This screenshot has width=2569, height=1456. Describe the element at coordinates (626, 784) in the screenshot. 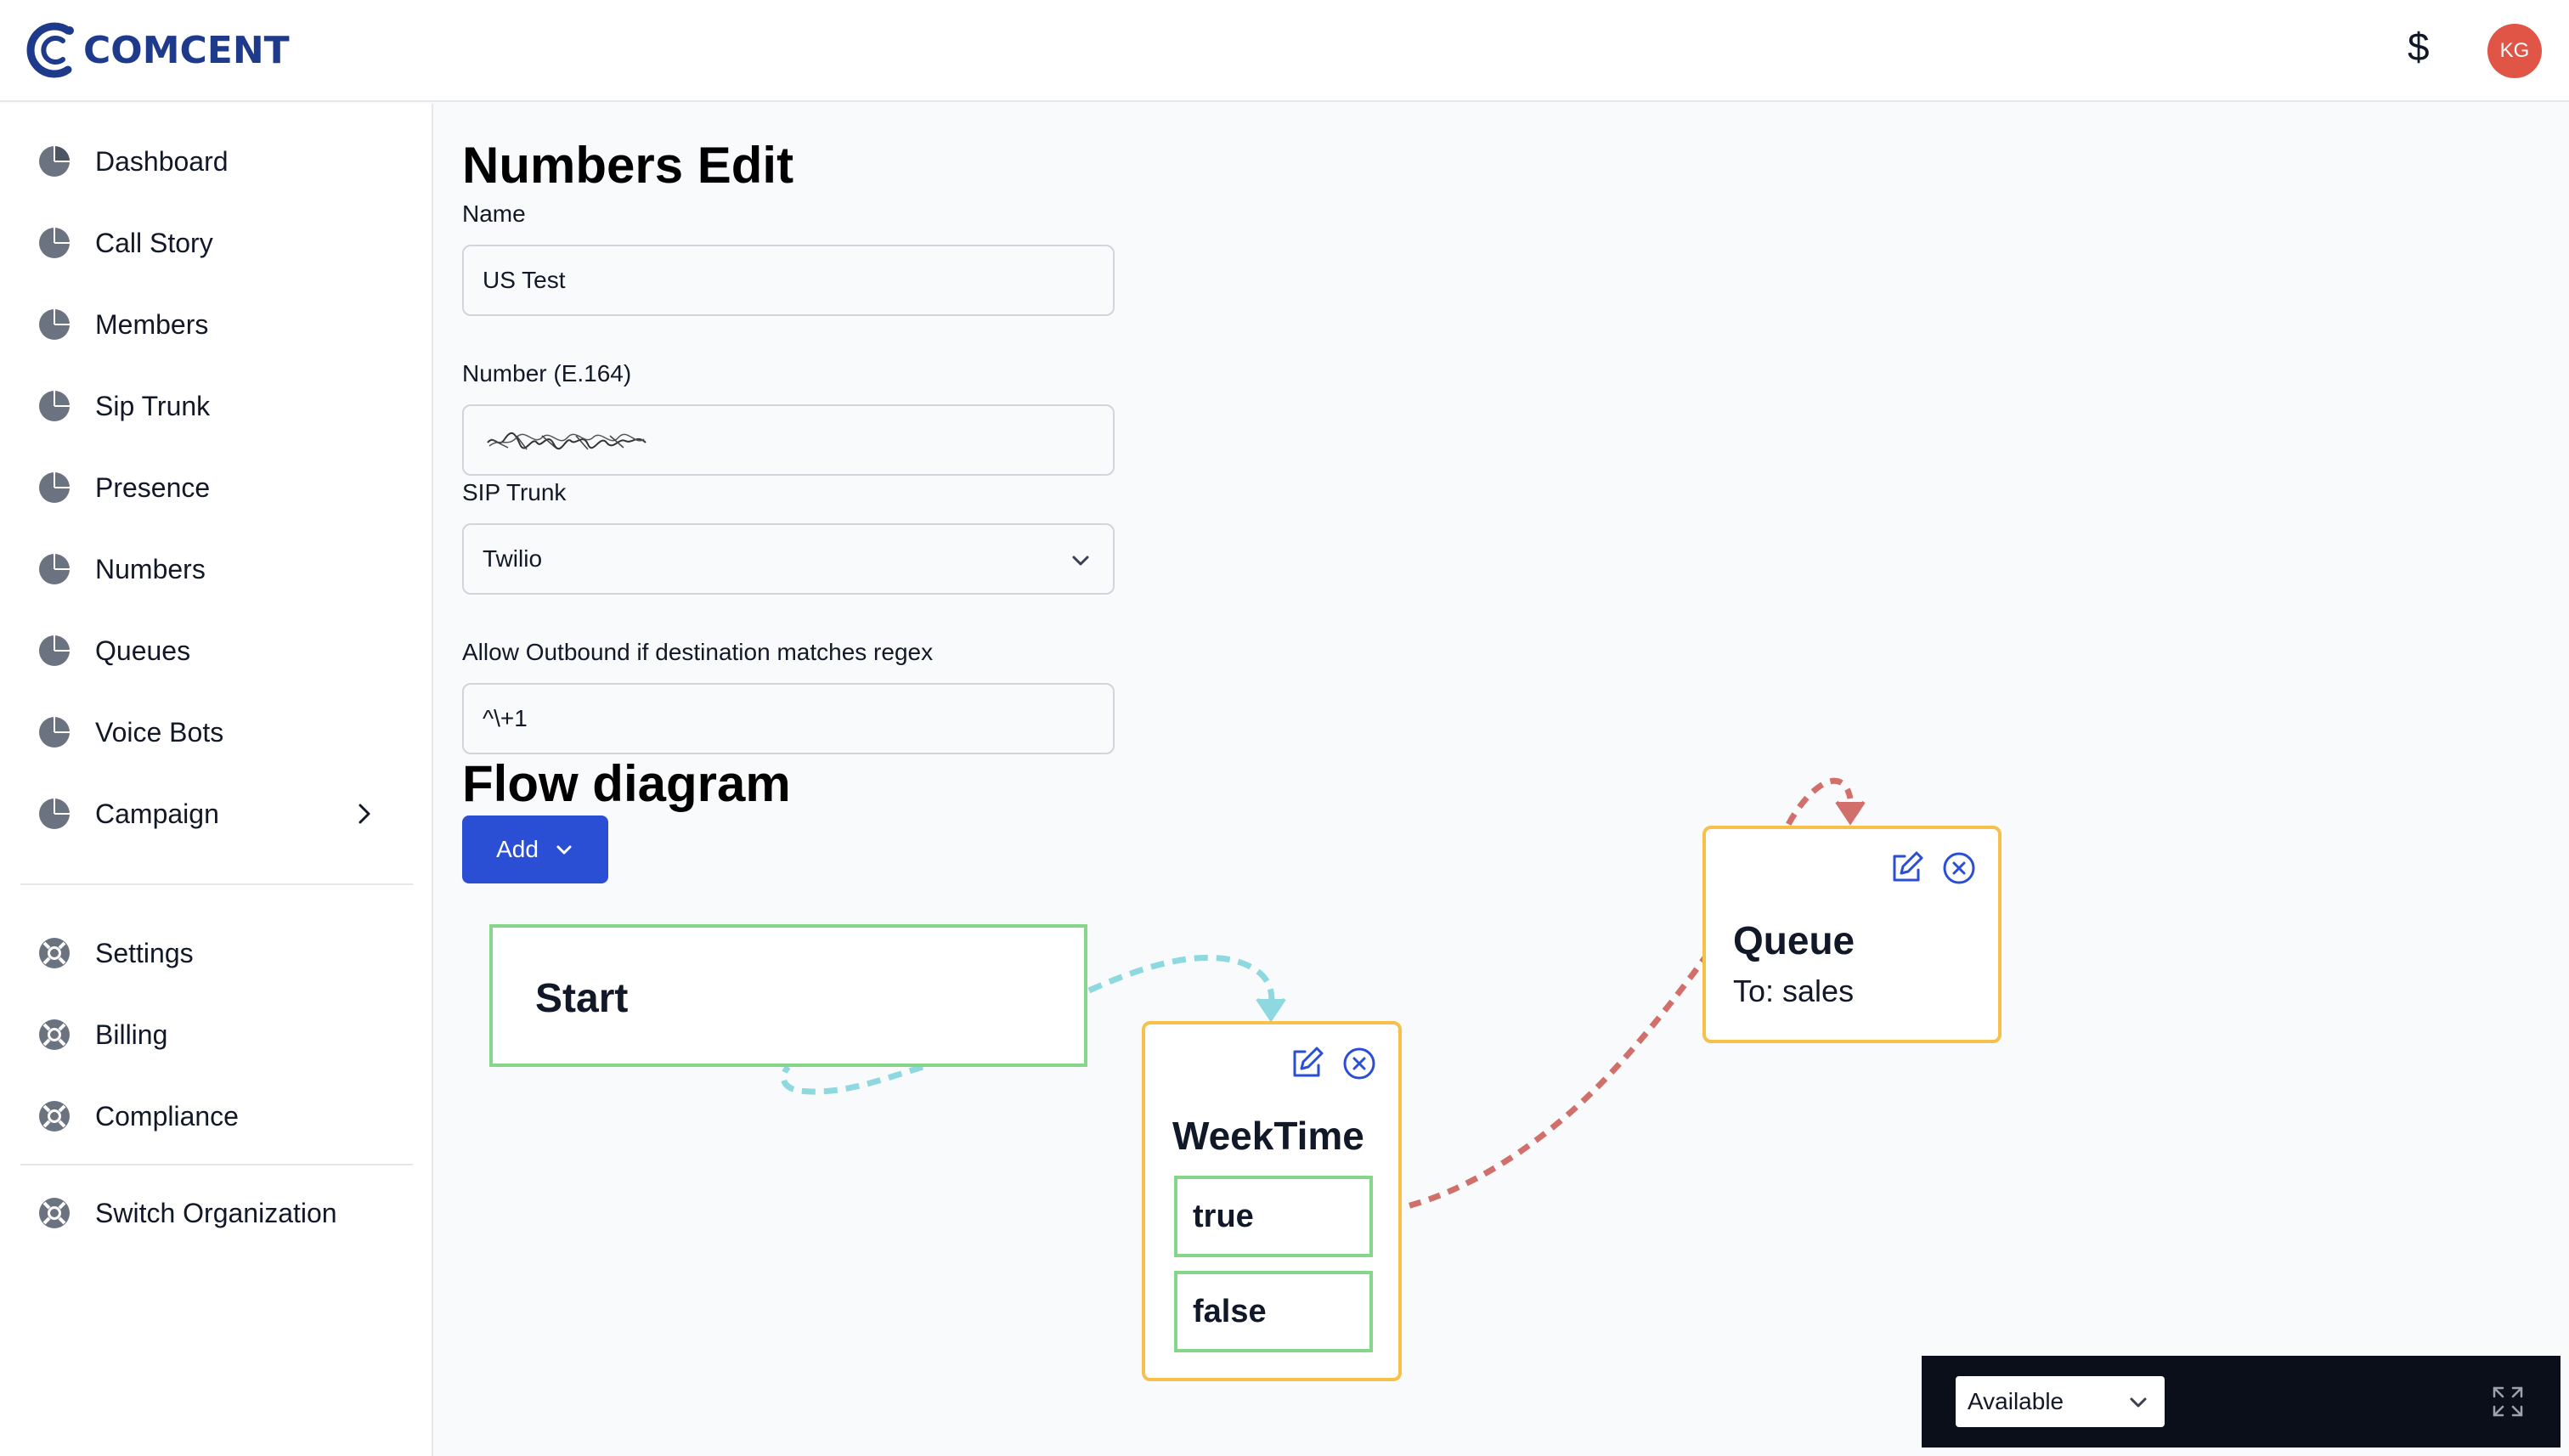

I see `flow-diagram-title: Flow diagram` at that location.